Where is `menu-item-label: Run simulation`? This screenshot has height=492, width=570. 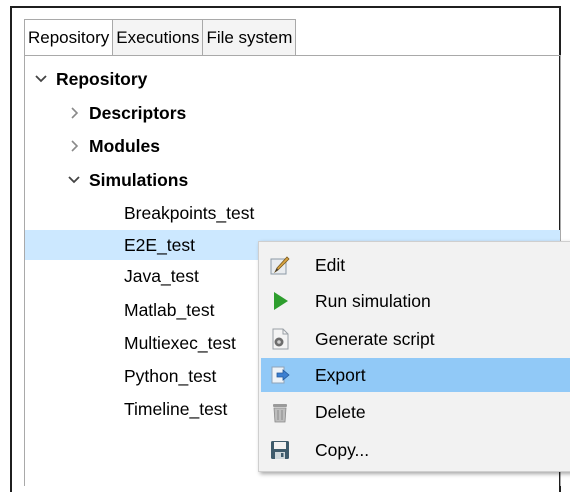
menu-item-label: Run simulation is located at coordinates (373, 300).